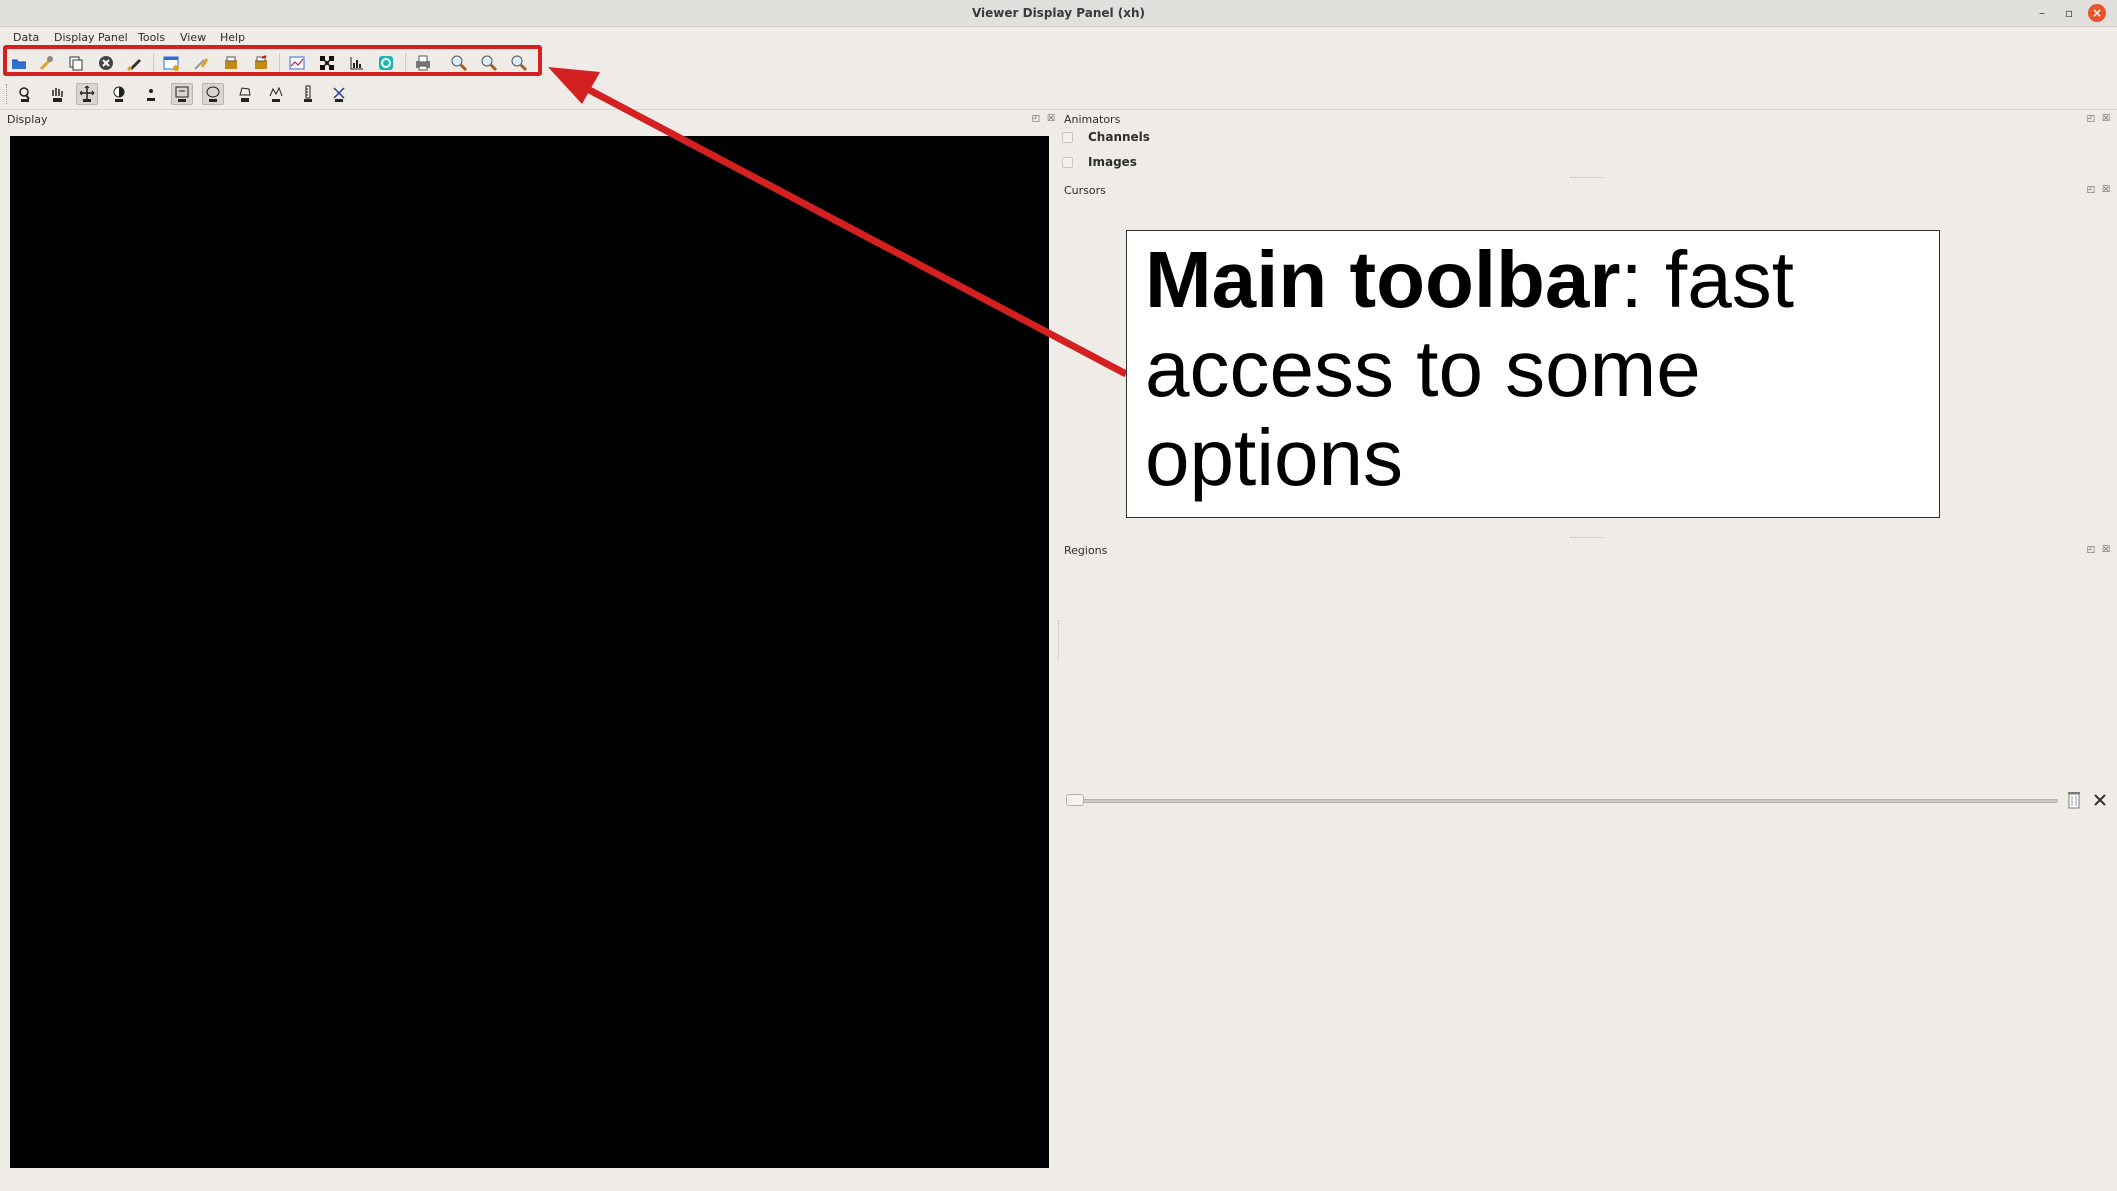 This screenshot has height=1191, width=2117. I want to click on region-slider-track, so click(1563, 801).